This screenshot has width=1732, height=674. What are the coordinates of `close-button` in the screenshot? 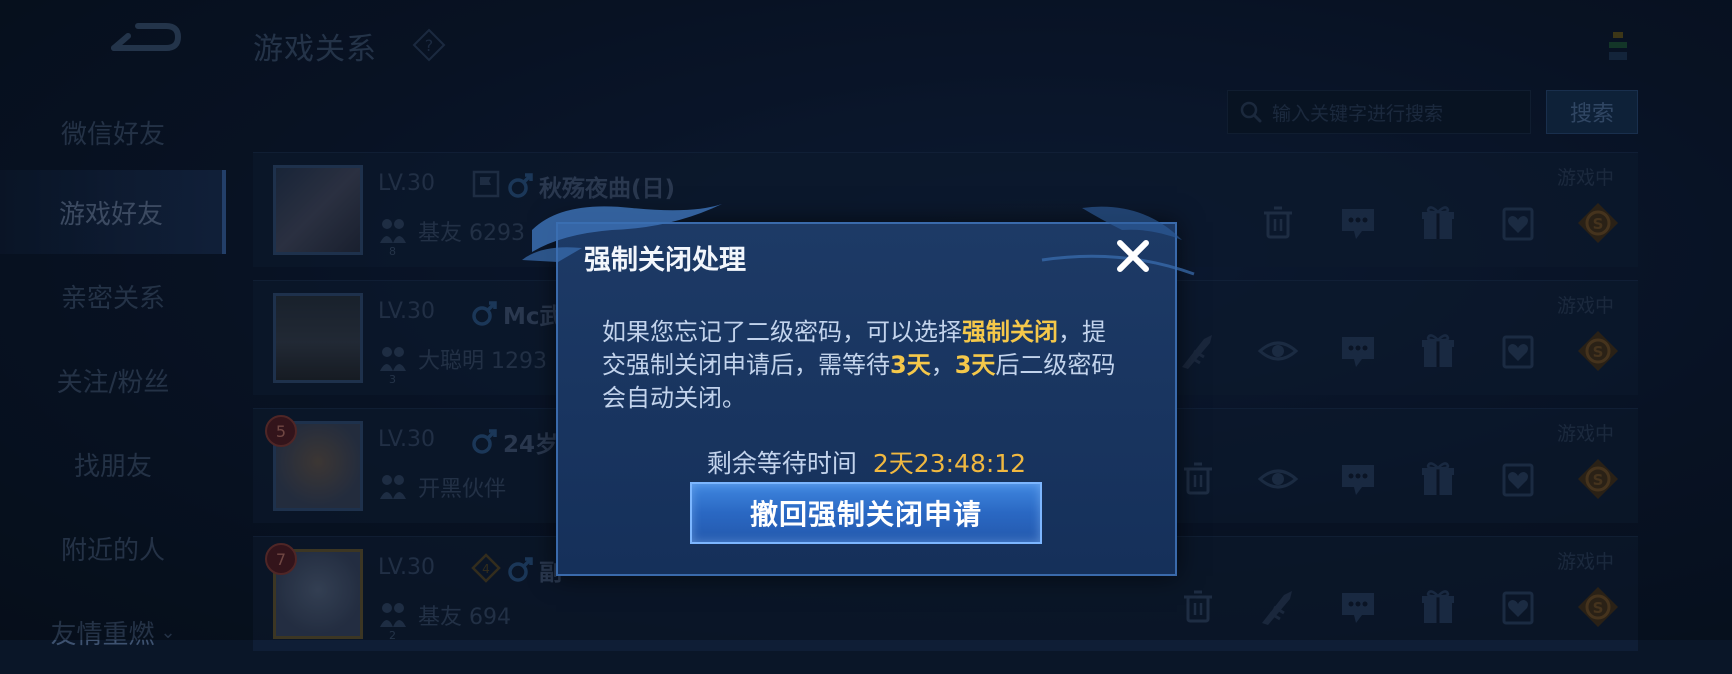 It's located at (1133, 256).